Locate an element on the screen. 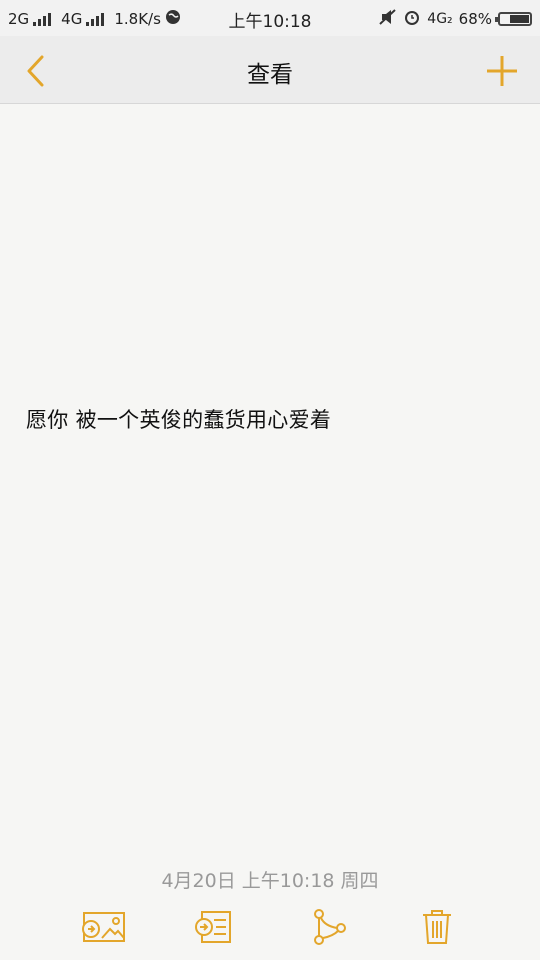 This screenshot has height=960, width=540. delete-button is located at coordinates (437, 927).